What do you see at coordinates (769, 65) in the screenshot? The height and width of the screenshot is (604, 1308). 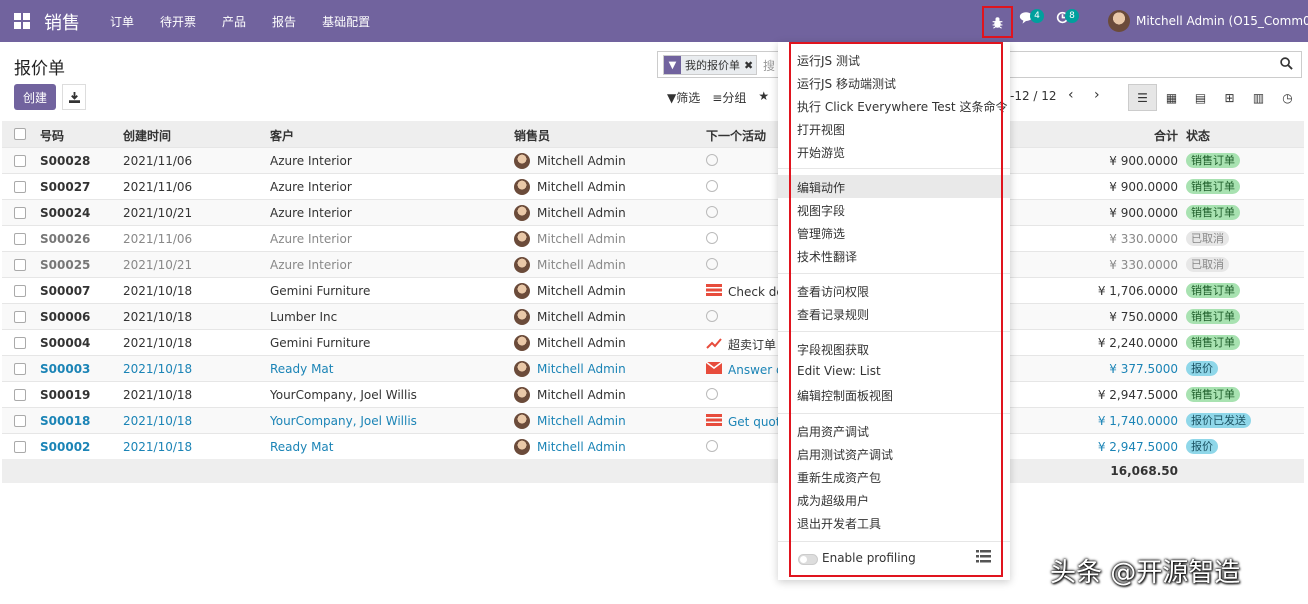 I see `search-input: 搜` at bounding box center [769, 65].